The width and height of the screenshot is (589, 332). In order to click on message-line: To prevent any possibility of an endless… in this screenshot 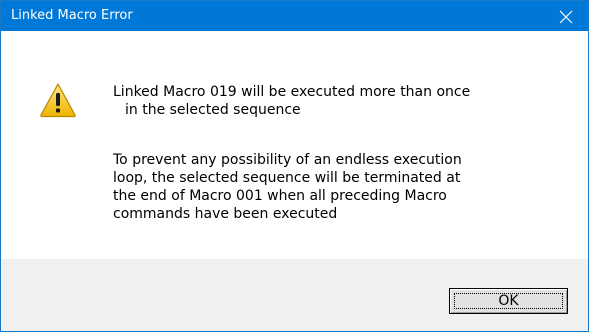, I will do `click(287, 160)`.